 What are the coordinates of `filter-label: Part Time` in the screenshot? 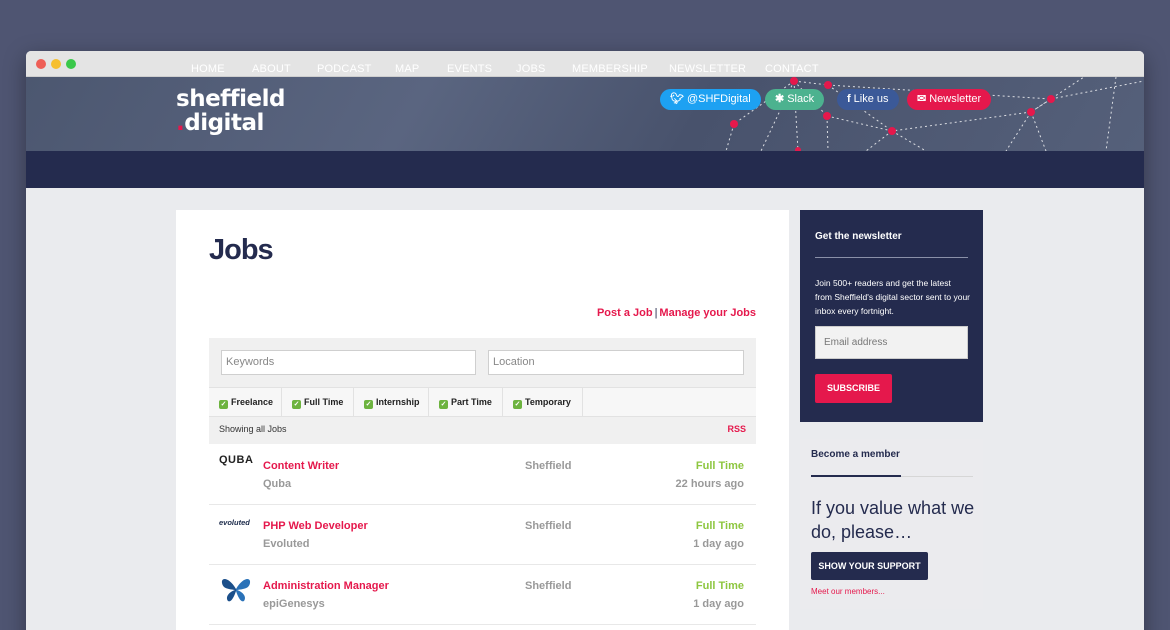 It's located at (471, 402).